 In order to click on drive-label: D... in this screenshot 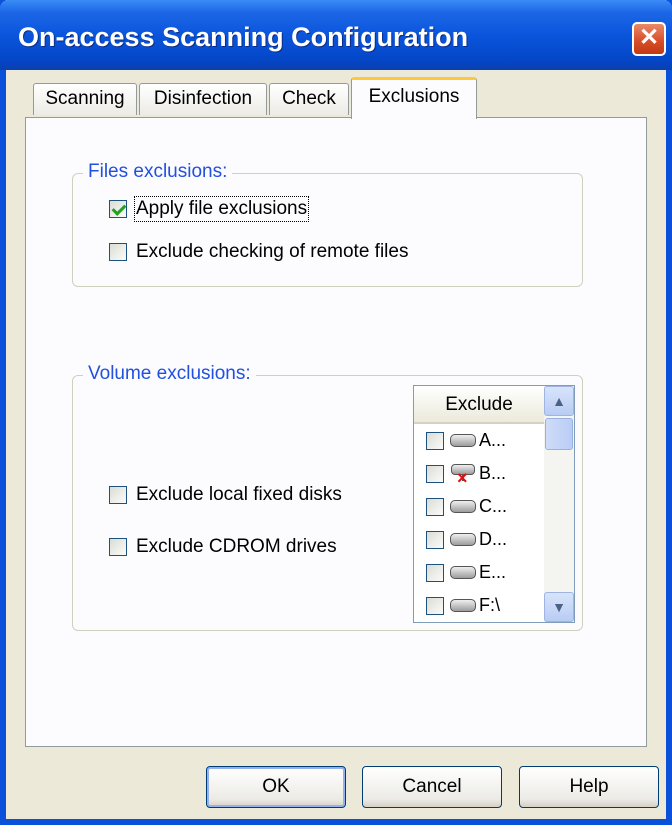, I will do `click(493, 539)`.